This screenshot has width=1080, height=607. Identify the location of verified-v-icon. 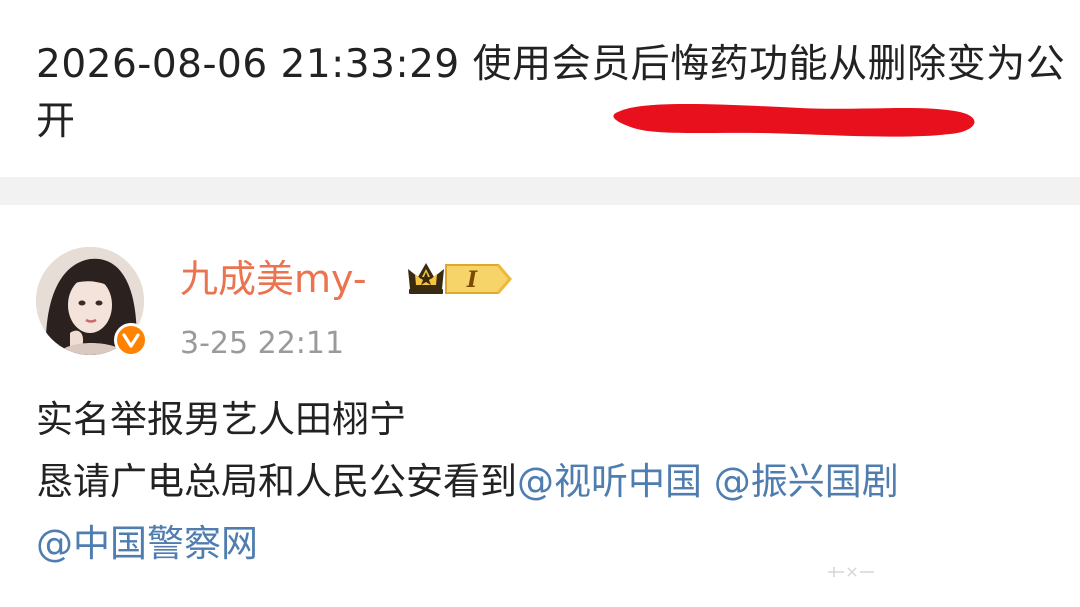
(131, 340).